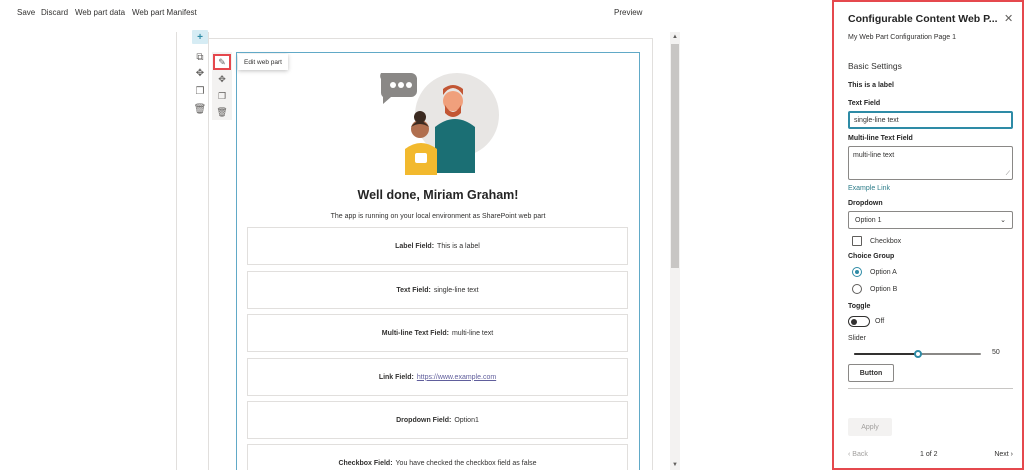  What do you see at coordinates (458, 246) in the screenshot?
I see `field-value: This is a label` at bounding box center [458, 246].